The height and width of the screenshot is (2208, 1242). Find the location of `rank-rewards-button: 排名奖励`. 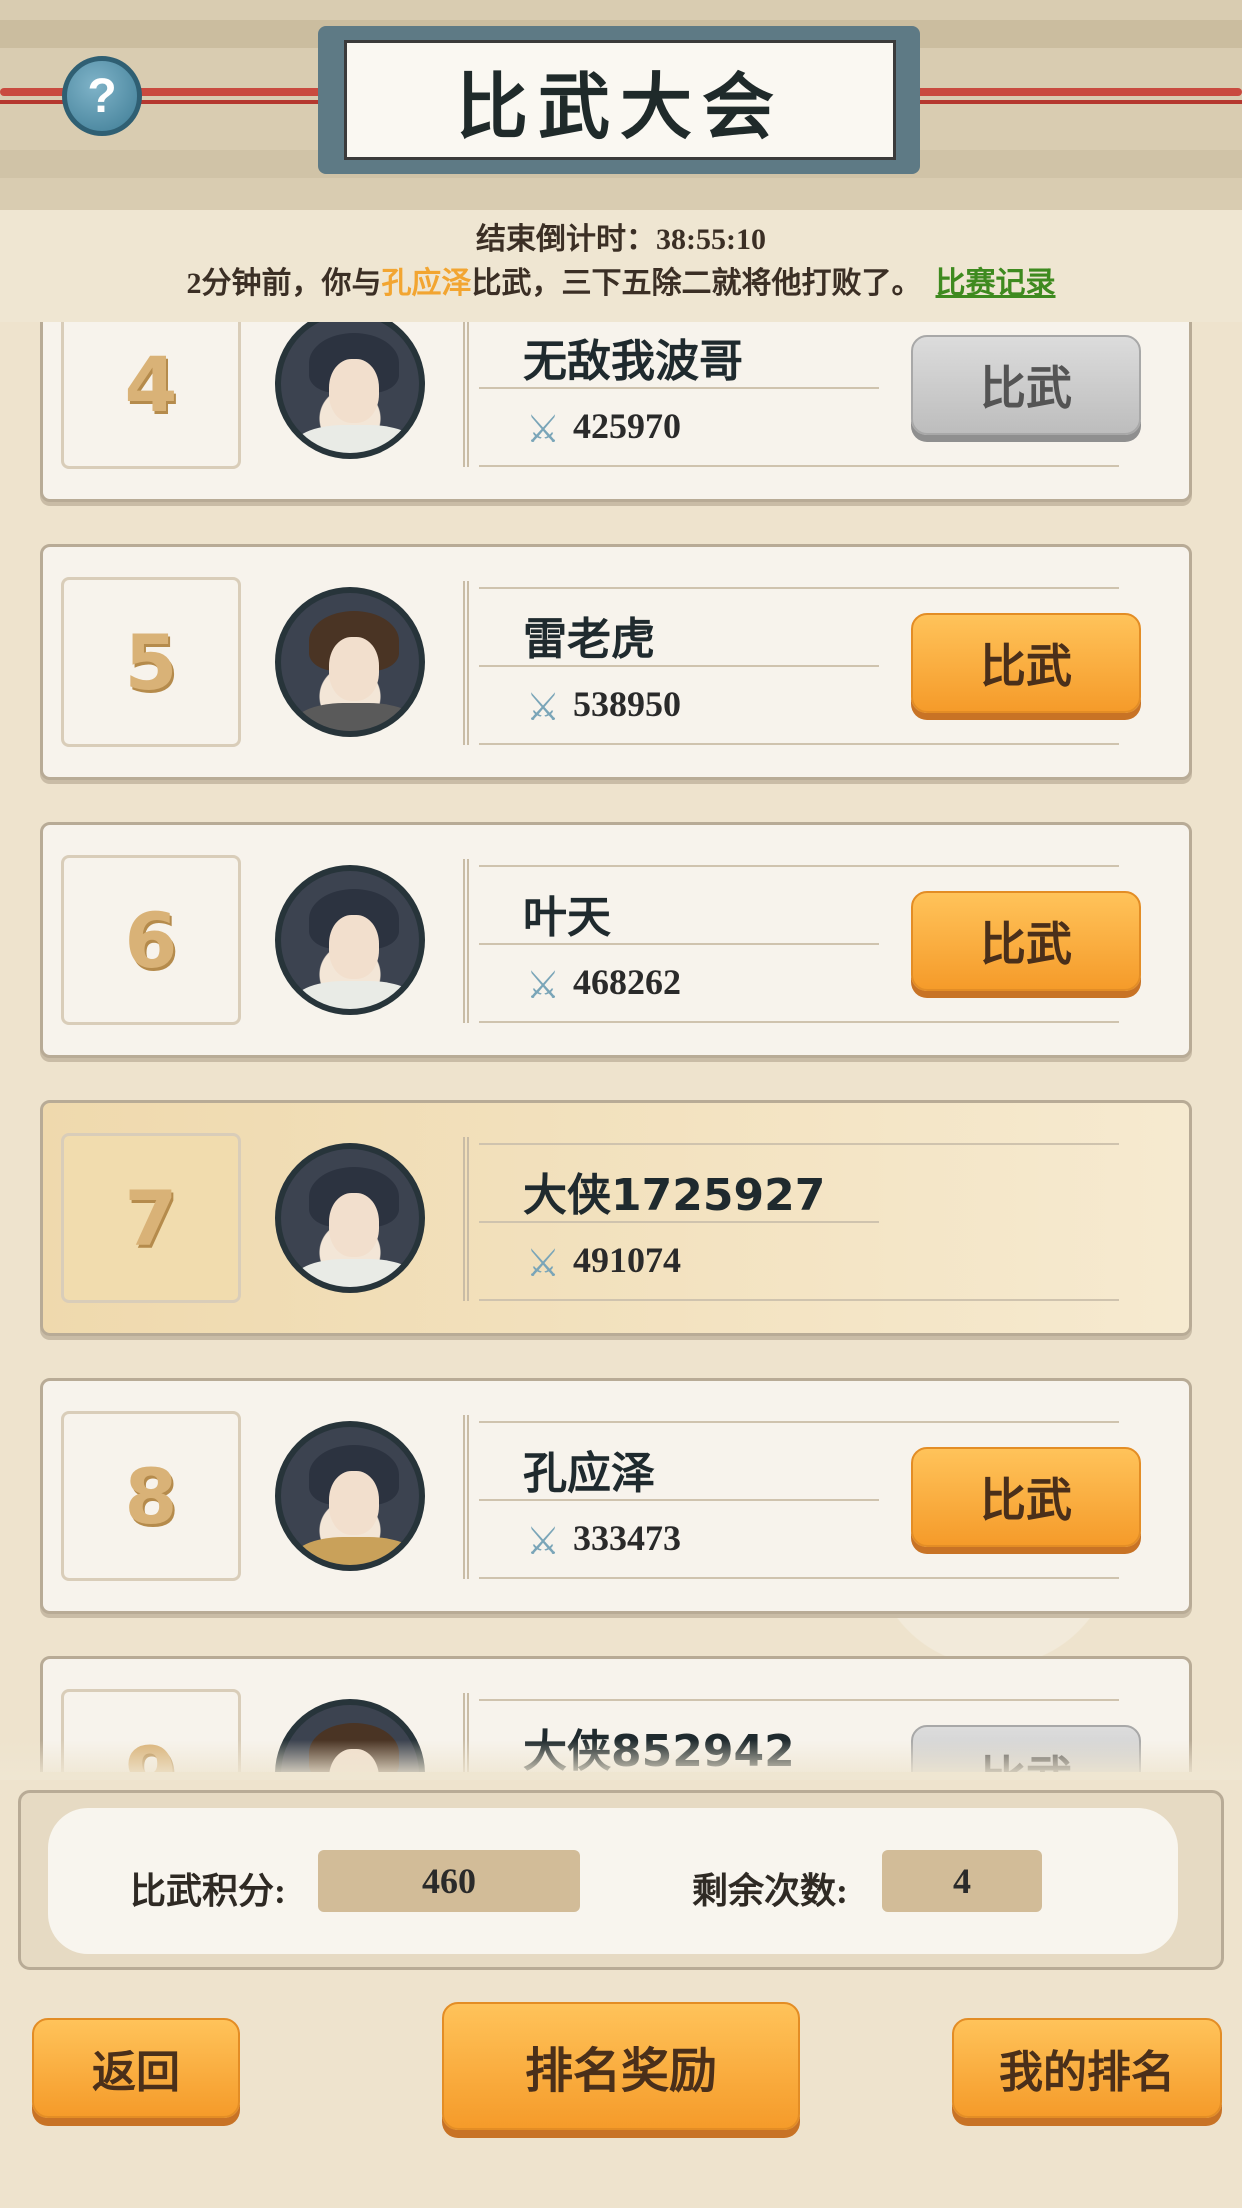

rank-rewards-button: 排名奖励 is located at coordinates (621, 2066).